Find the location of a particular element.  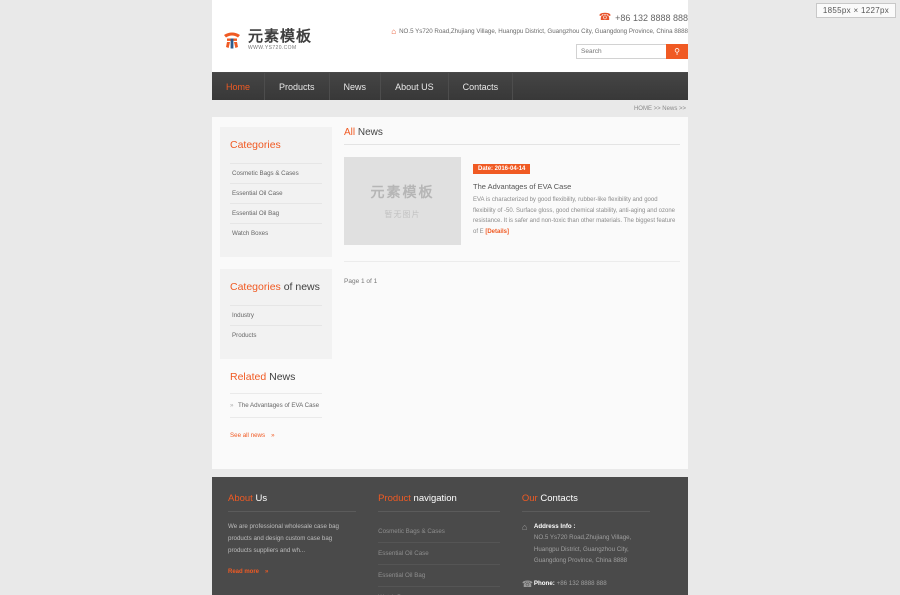

sidebar-news-categories-title-rest: of news is located at coordinates (300, 287).